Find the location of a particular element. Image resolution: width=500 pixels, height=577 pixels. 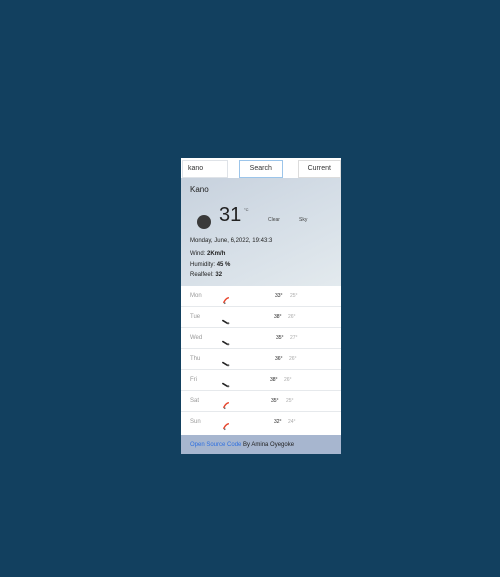

forecast-row: Tue 38° 26° is located at coordinates (261, 317).